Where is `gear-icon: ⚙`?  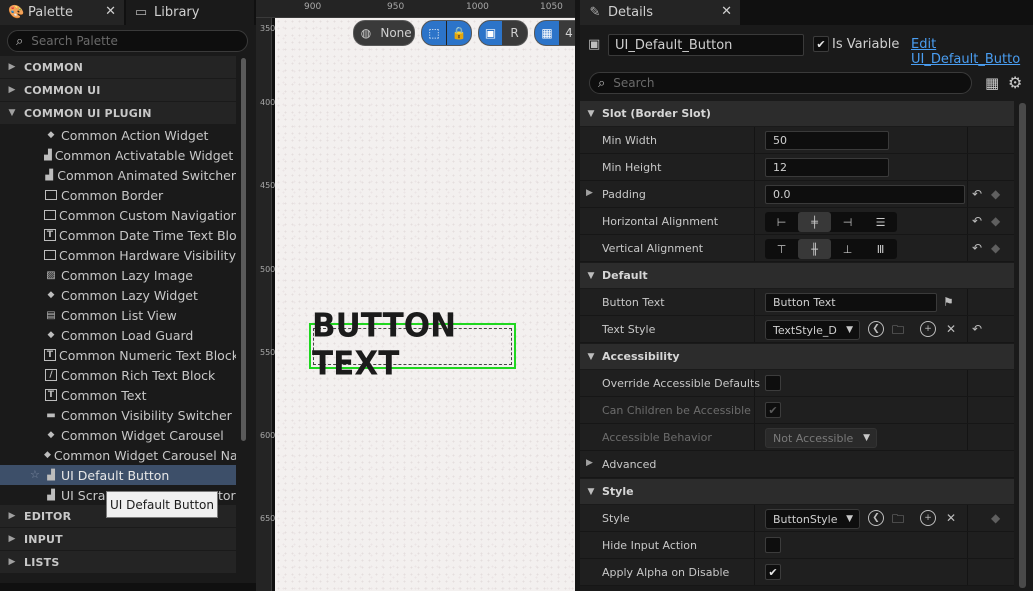 gear-icon: ⚙ is located at coordinates (1015, 82).